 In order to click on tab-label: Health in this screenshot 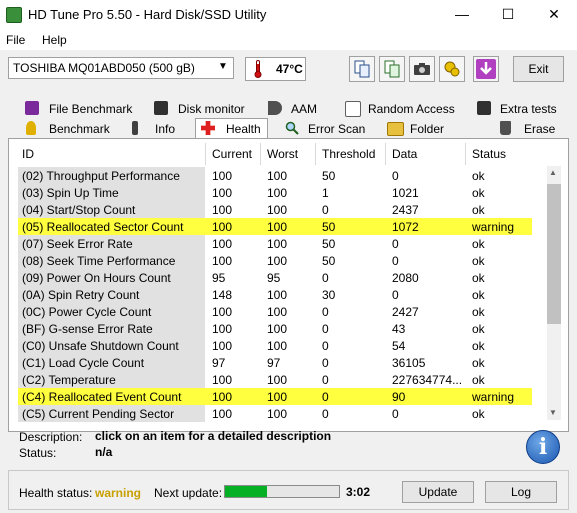, I will do `click(243, 129)`.